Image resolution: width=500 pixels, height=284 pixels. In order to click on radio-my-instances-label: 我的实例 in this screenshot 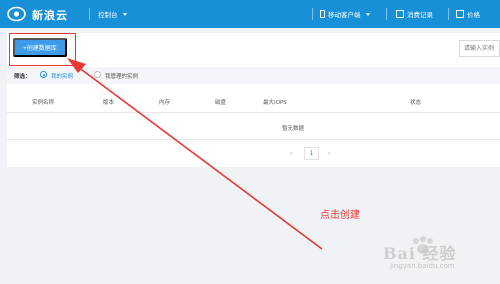, I will do `click(62, 76)`.